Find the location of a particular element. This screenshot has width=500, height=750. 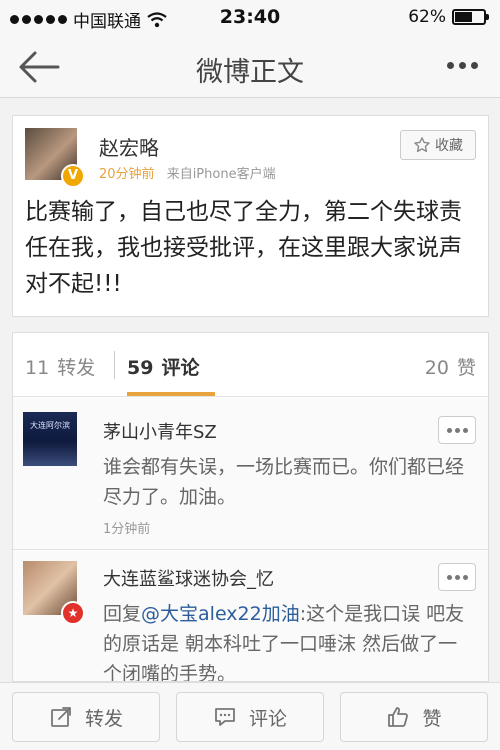

like-button-label: 赞 is located at coordinates (432, 718).